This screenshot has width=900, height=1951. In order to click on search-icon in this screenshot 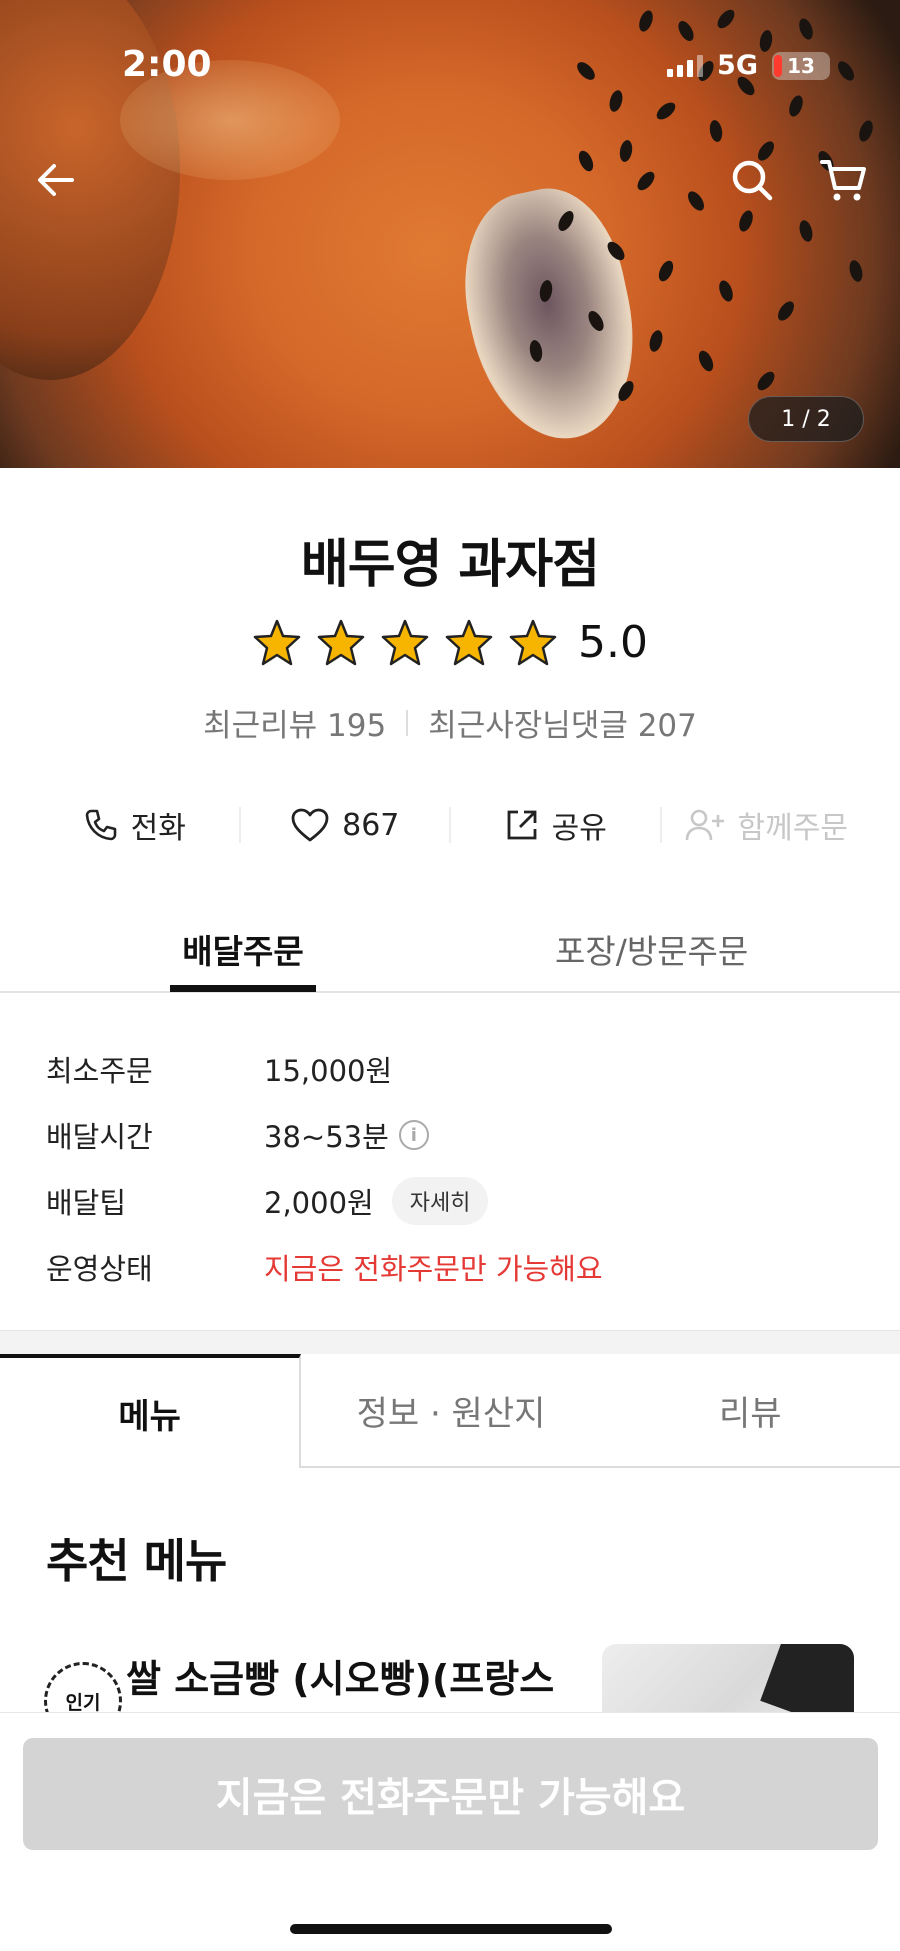, I will do `click(752, 180)`.